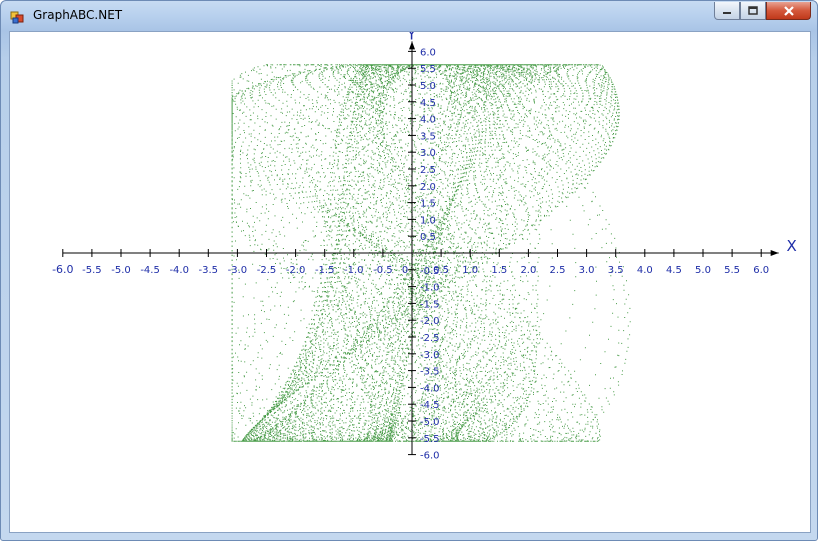 The width and height of the screenshot is (818, 541). What do you see at coordinates (405, 270) in the screenshot?
I see `x-tick-label: 0` at bounding box center [405, 270].